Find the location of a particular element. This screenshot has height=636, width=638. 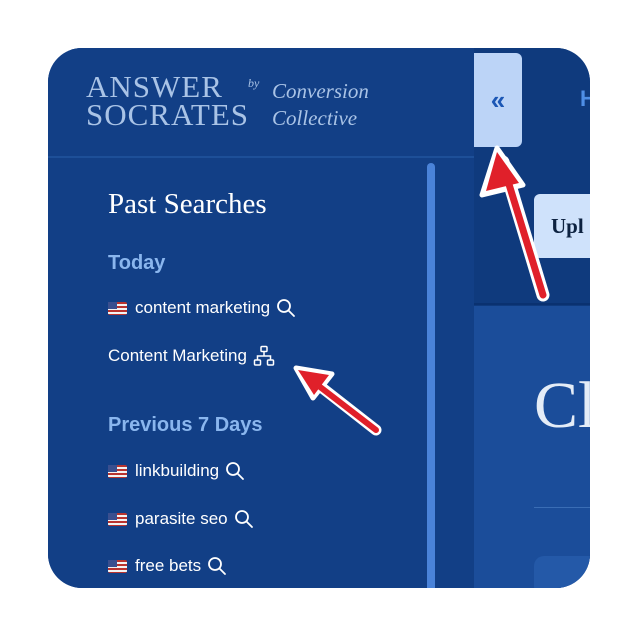

past-search-item: linkbuilding is located at coordinates (176, 471).